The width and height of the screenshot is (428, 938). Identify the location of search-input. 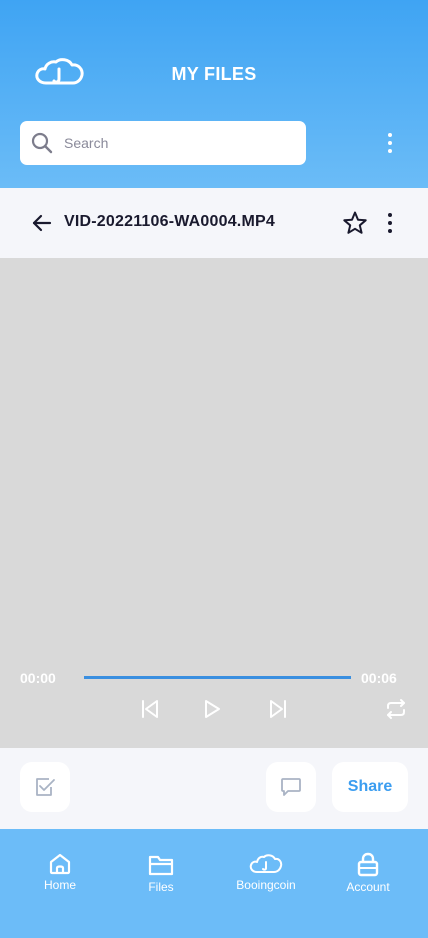
(179, 143).